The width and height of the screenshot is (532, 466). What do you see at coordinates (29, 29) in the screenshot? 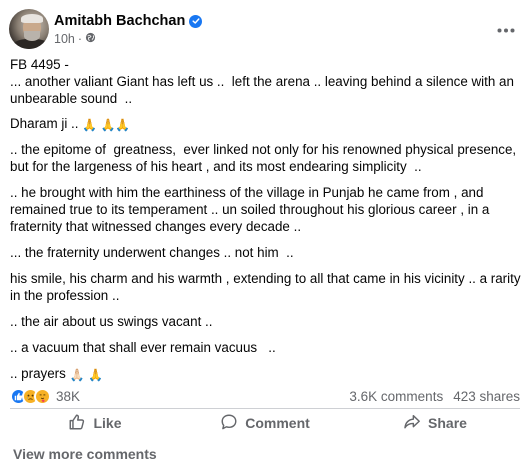
I see `author-avatar` at bounding box center [29, 29].